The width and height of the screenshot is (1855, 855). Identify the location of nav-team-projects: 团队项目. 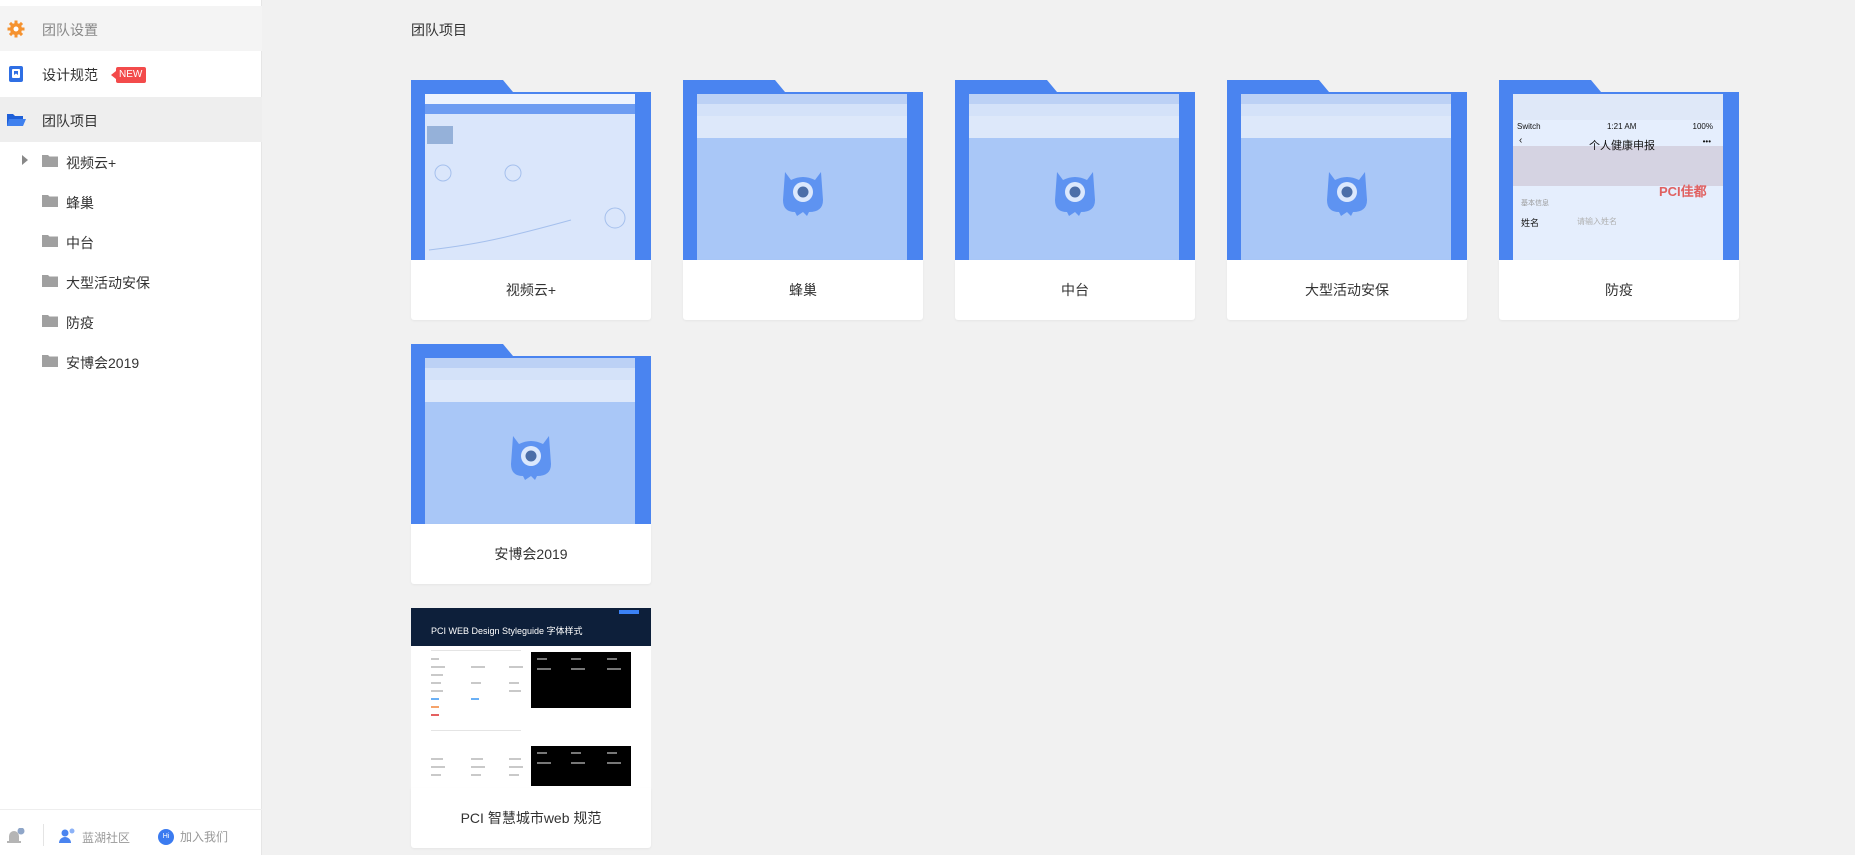
(131, 119).